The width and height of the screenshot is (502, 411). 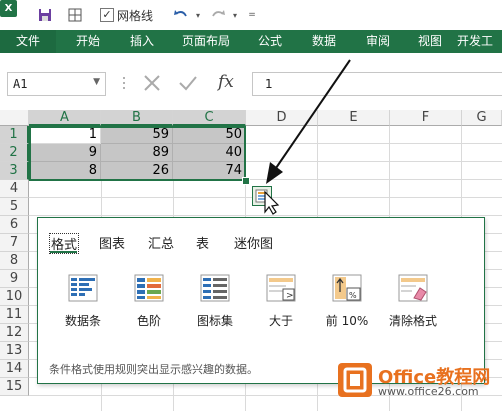 I want to click on office-logo-icon, so click(x=355, y=380).